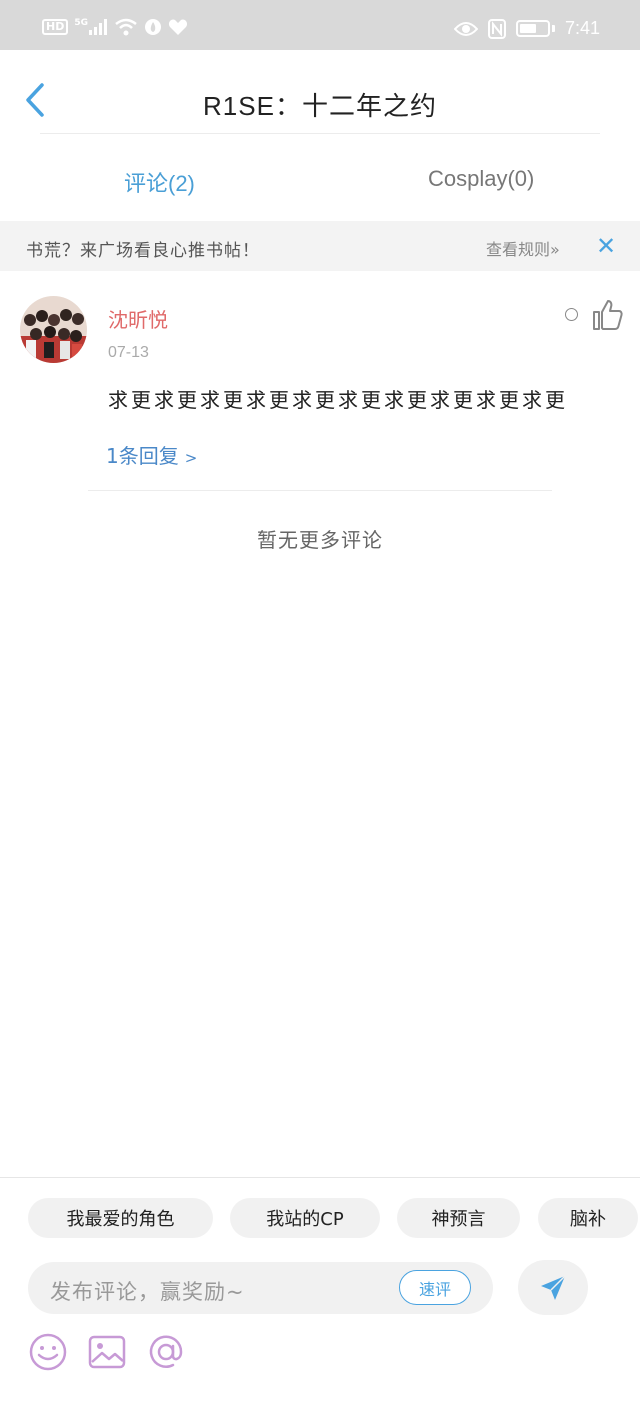 The height and width of the screenshot is (1422, 640). Describe the element at coordinates (153, 27) in the screenshot. I see `fire-icon` at that location.